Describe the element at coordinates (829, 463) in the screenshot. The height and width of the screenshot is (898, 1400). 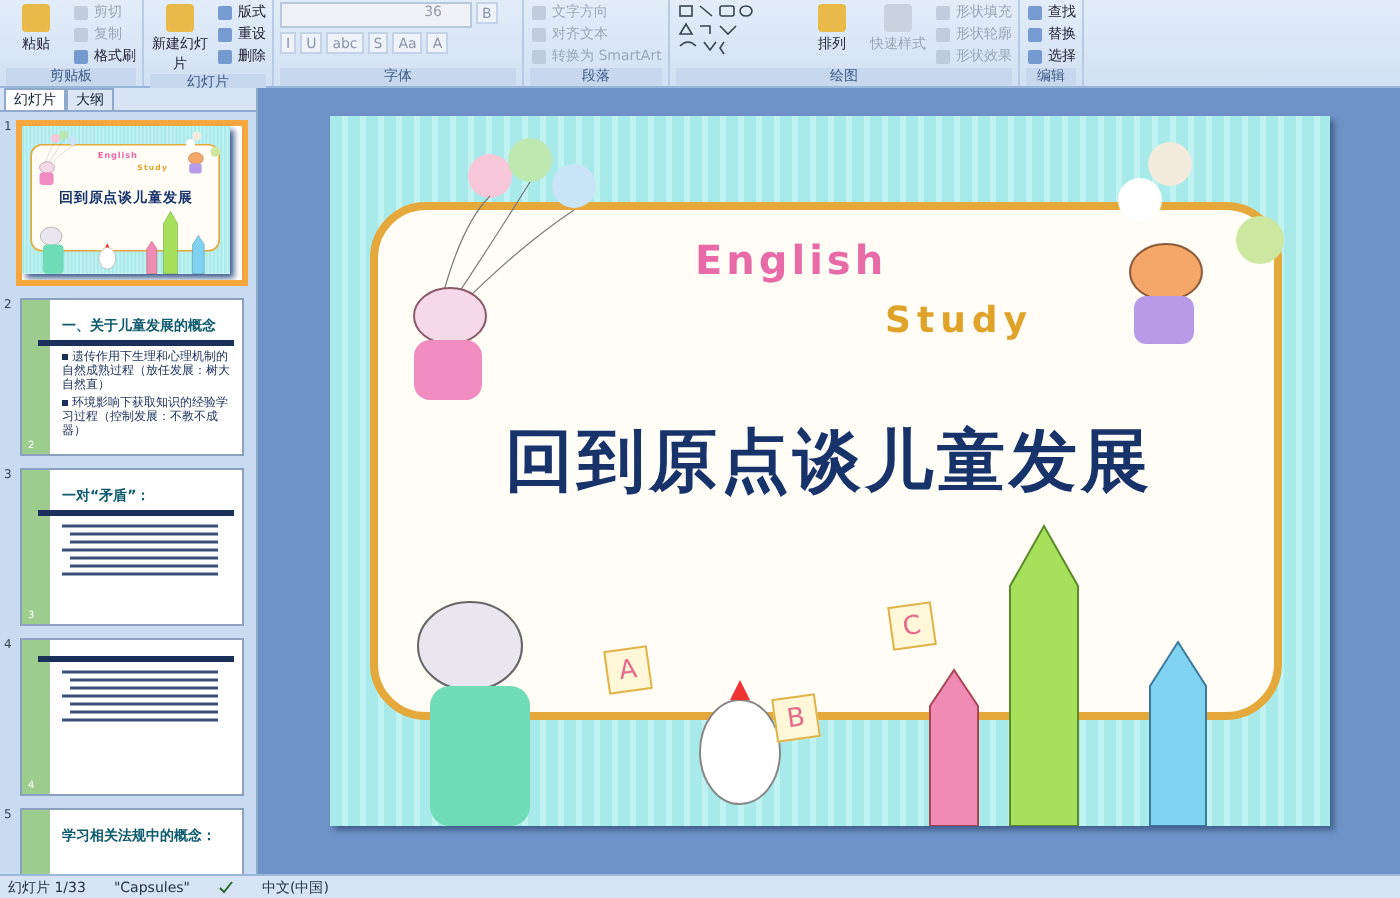
I see `slide-title: 回到原点谈儿童发展` at that location.